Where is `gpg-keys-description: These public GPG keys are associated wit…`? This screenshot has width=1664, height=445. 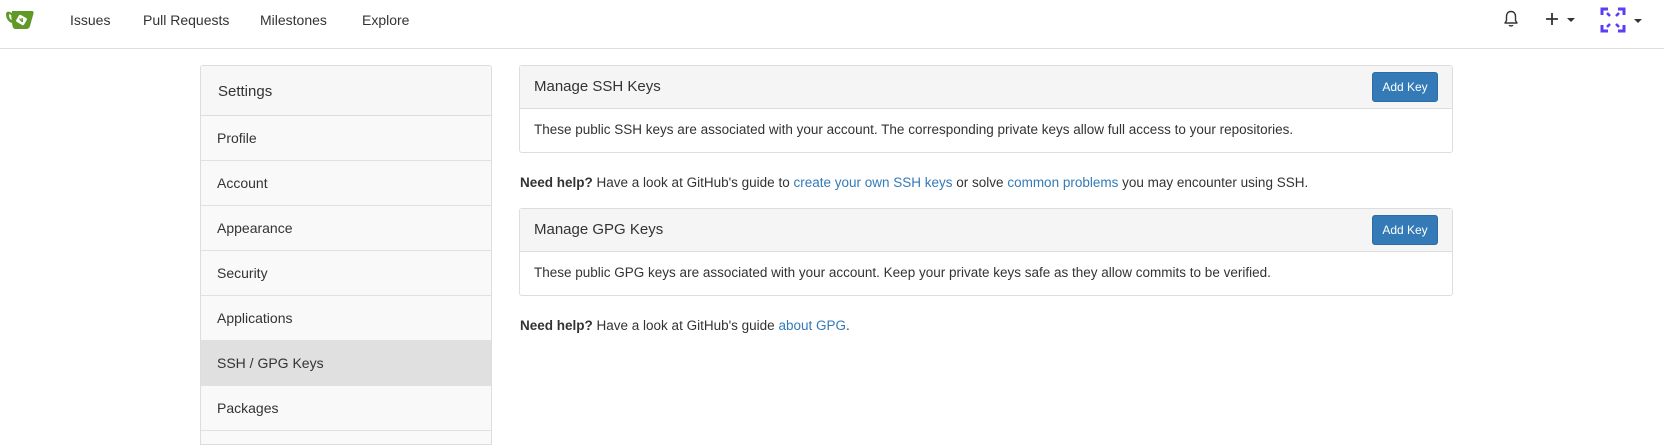 gpg-keys-description: These public GPG keys are associated wit… is located at coordinates (902, 272).